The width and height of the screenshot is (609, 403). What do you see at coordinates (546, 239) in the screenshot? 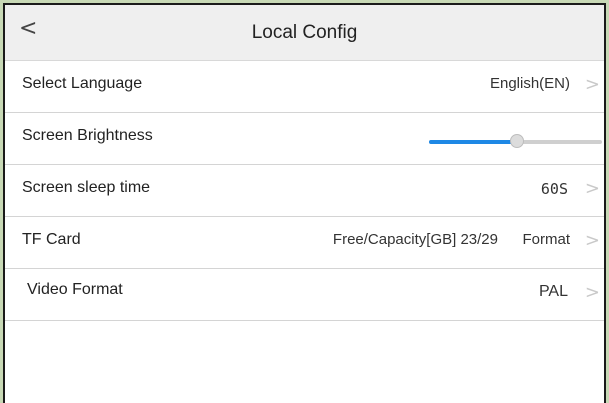
I see `format-button: Format` at bounding box center [546, 239].